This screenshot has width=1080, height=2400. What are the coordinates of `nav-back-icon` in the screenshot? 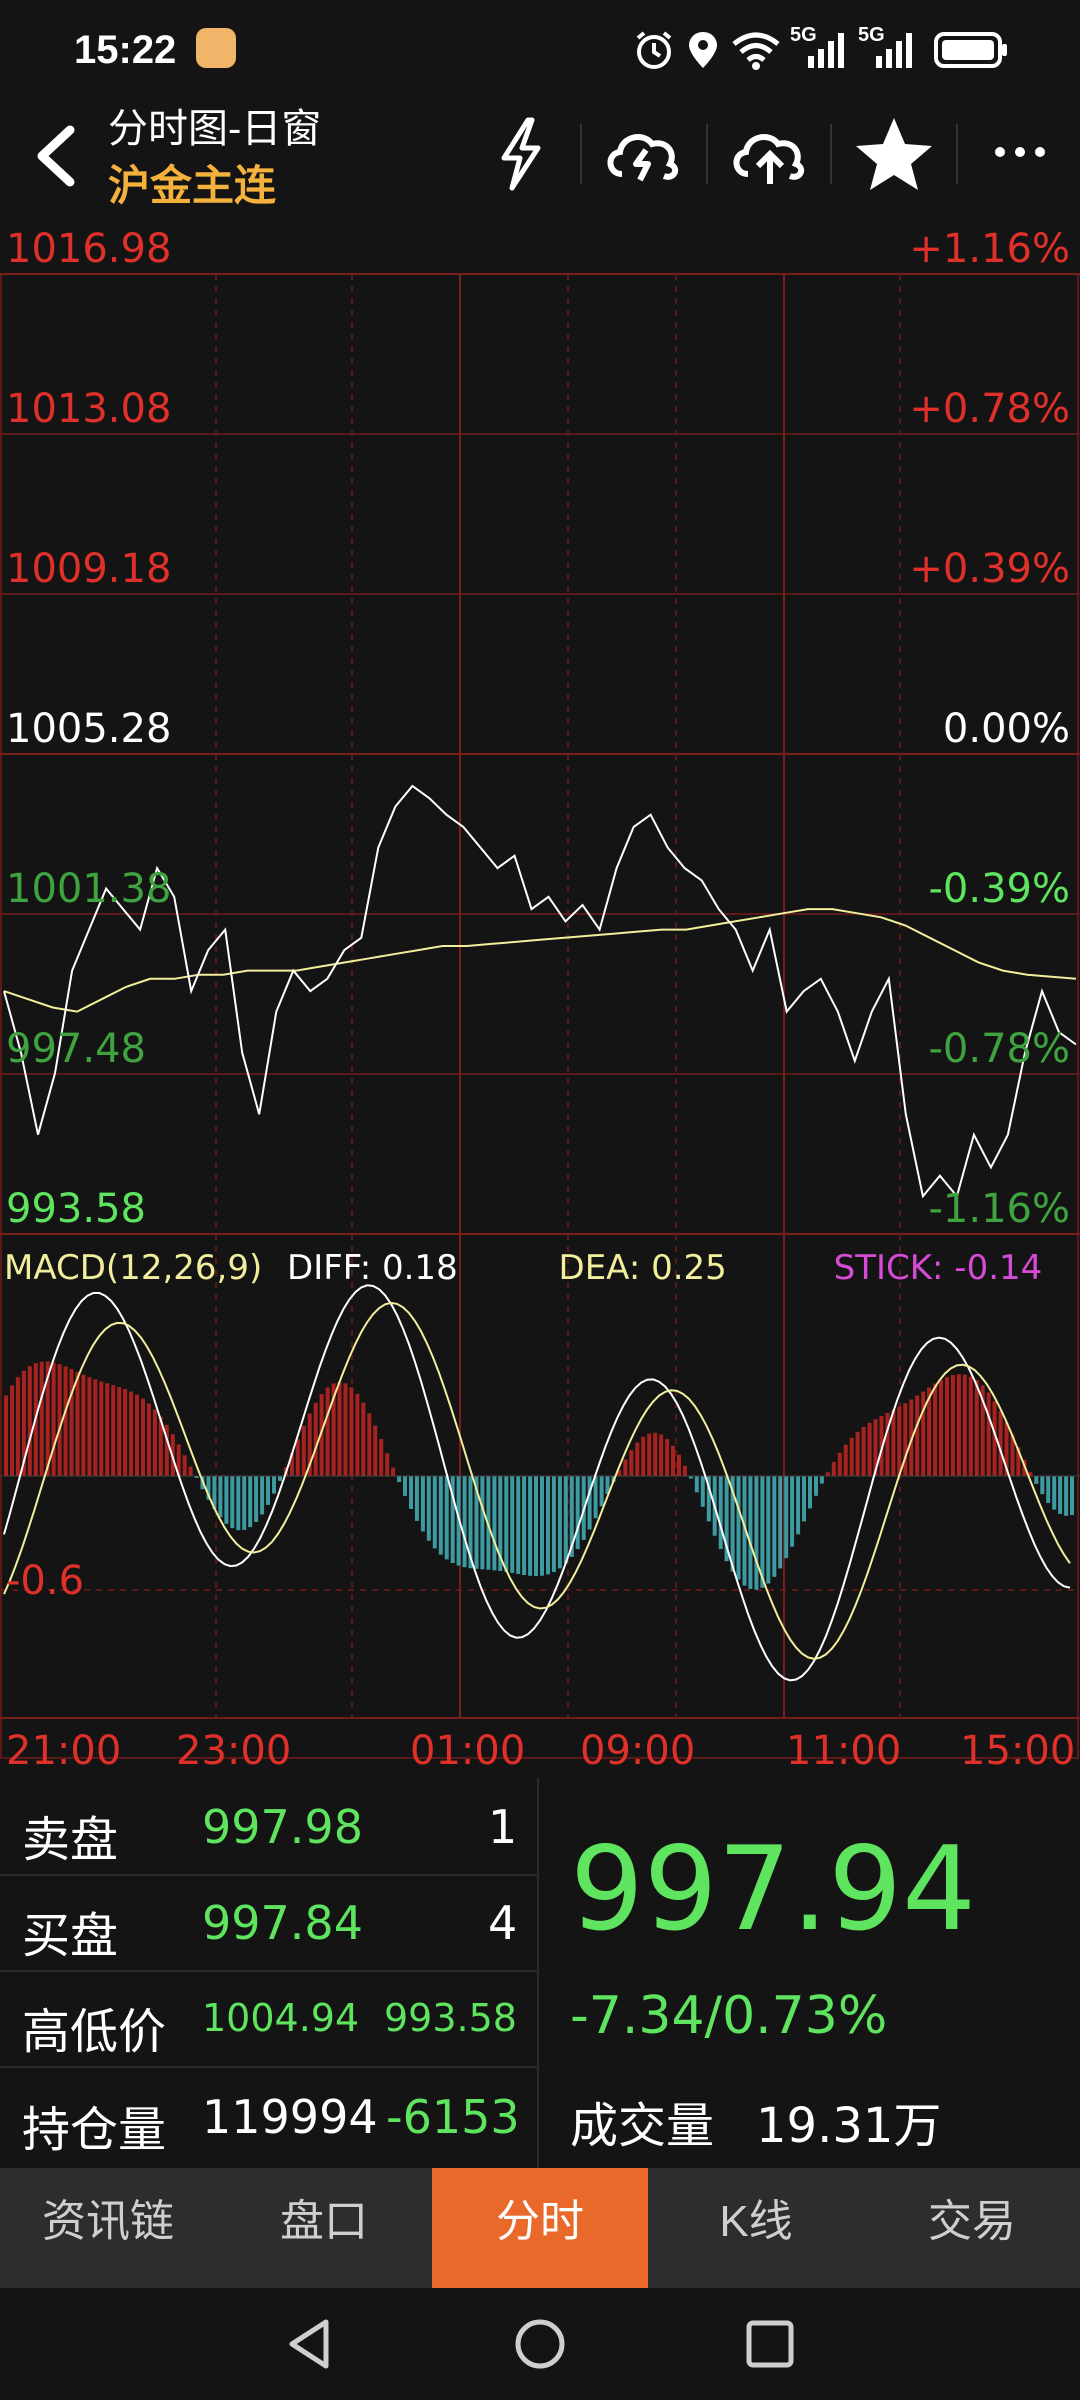 It's located at (310, 2344).